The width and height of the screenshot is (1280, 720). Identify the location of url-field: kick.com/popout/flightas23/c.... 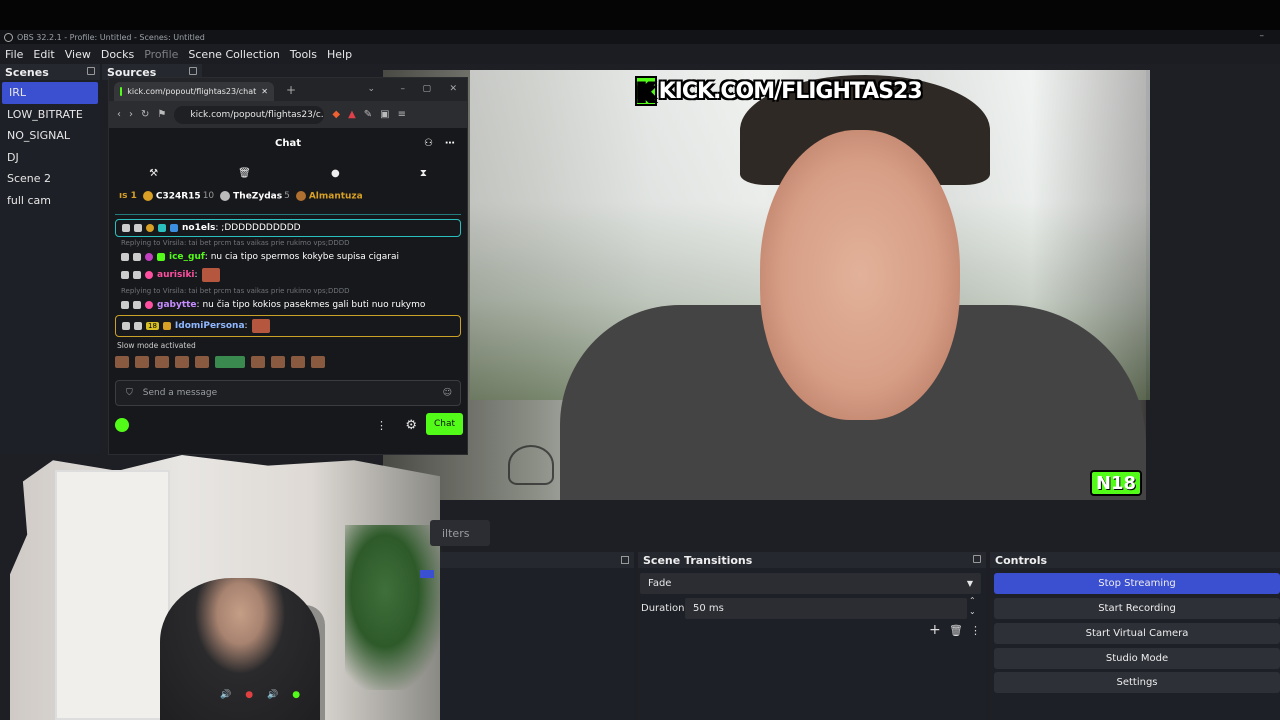
(249, 114).